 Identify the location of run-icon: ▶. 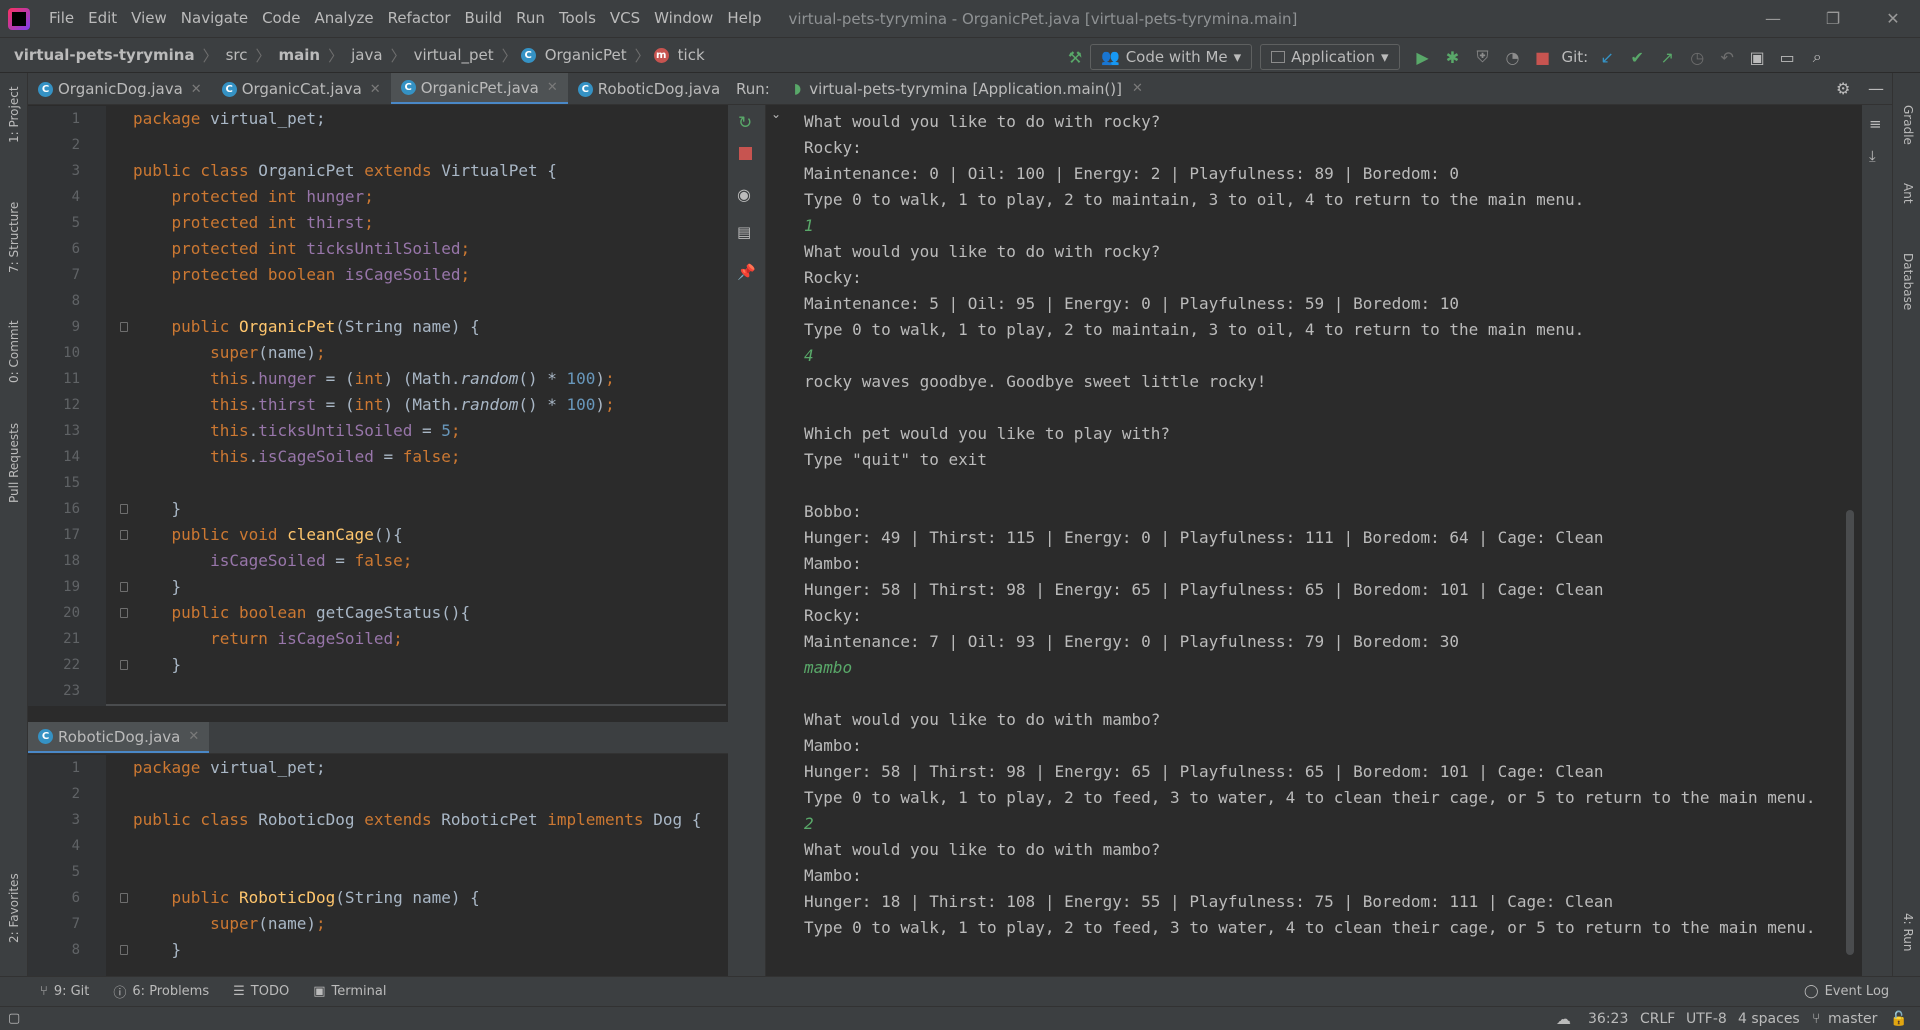
(1423, 57).